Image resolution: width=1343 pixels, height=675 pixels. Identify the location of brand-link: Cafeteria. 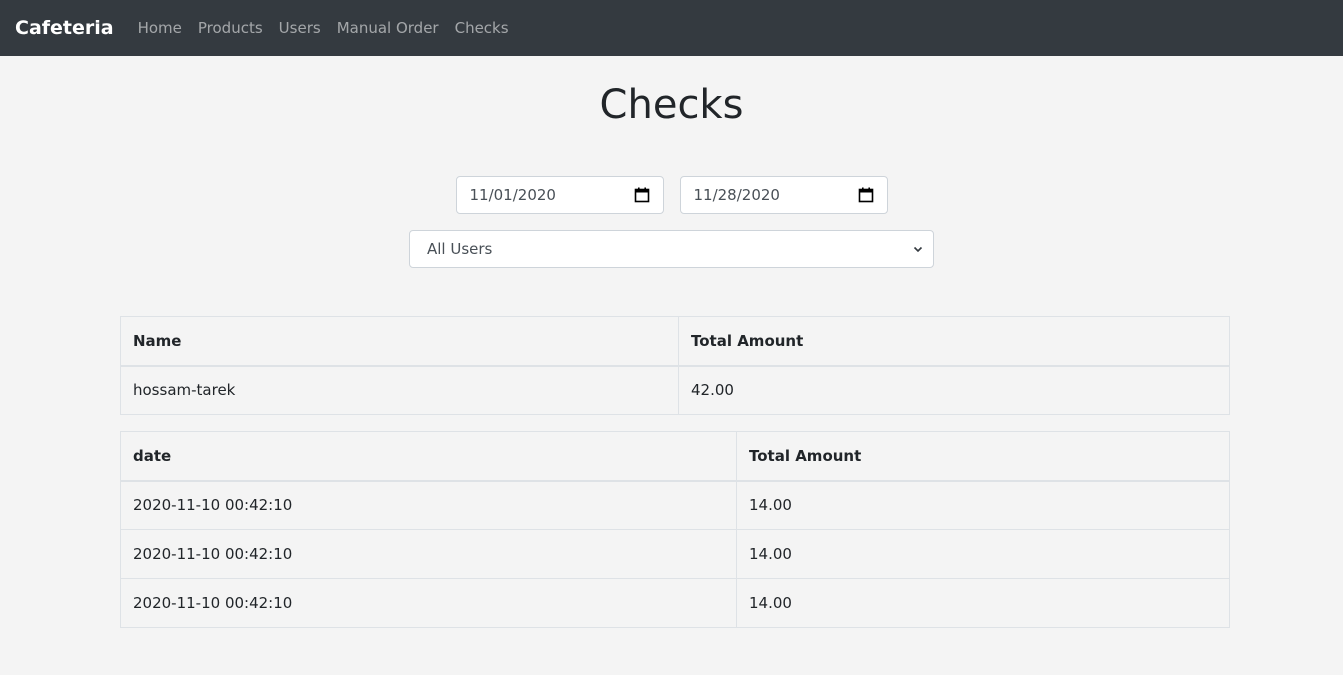
(64, 28).